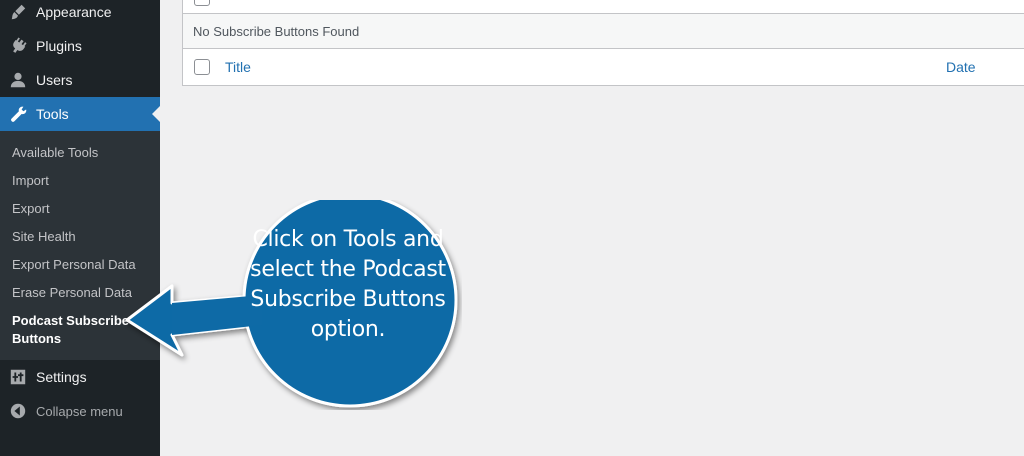  What do you see at coordinates (74, 12) in the screenshot?
I see `menu-item-label: Appearance` at bounding box center [74, 12].